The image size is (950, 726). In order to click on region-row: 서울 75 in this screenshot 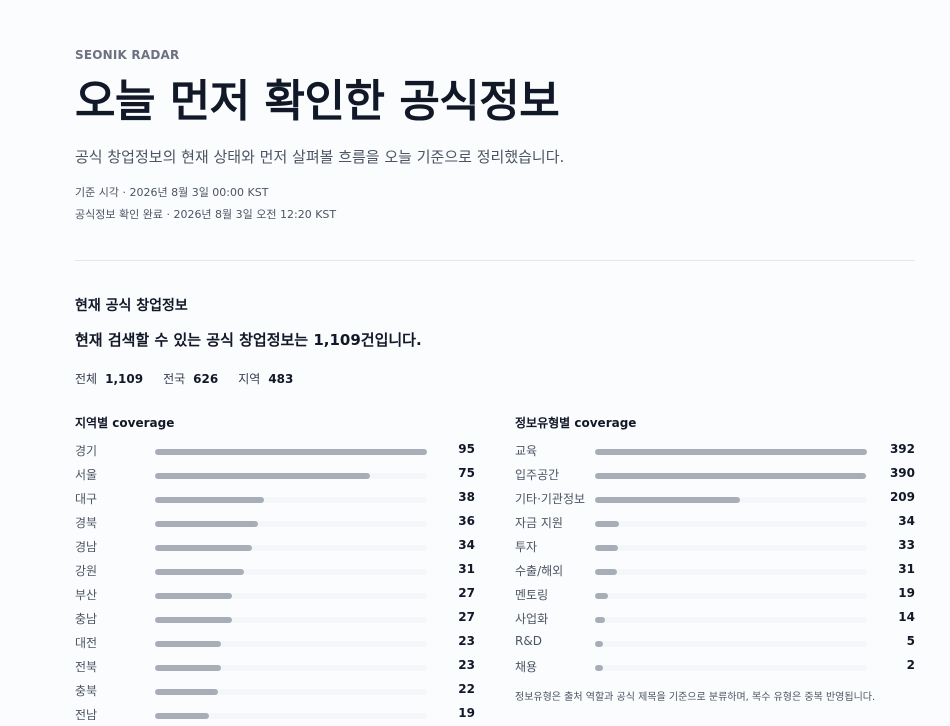, I will do `click(275, 474)`.